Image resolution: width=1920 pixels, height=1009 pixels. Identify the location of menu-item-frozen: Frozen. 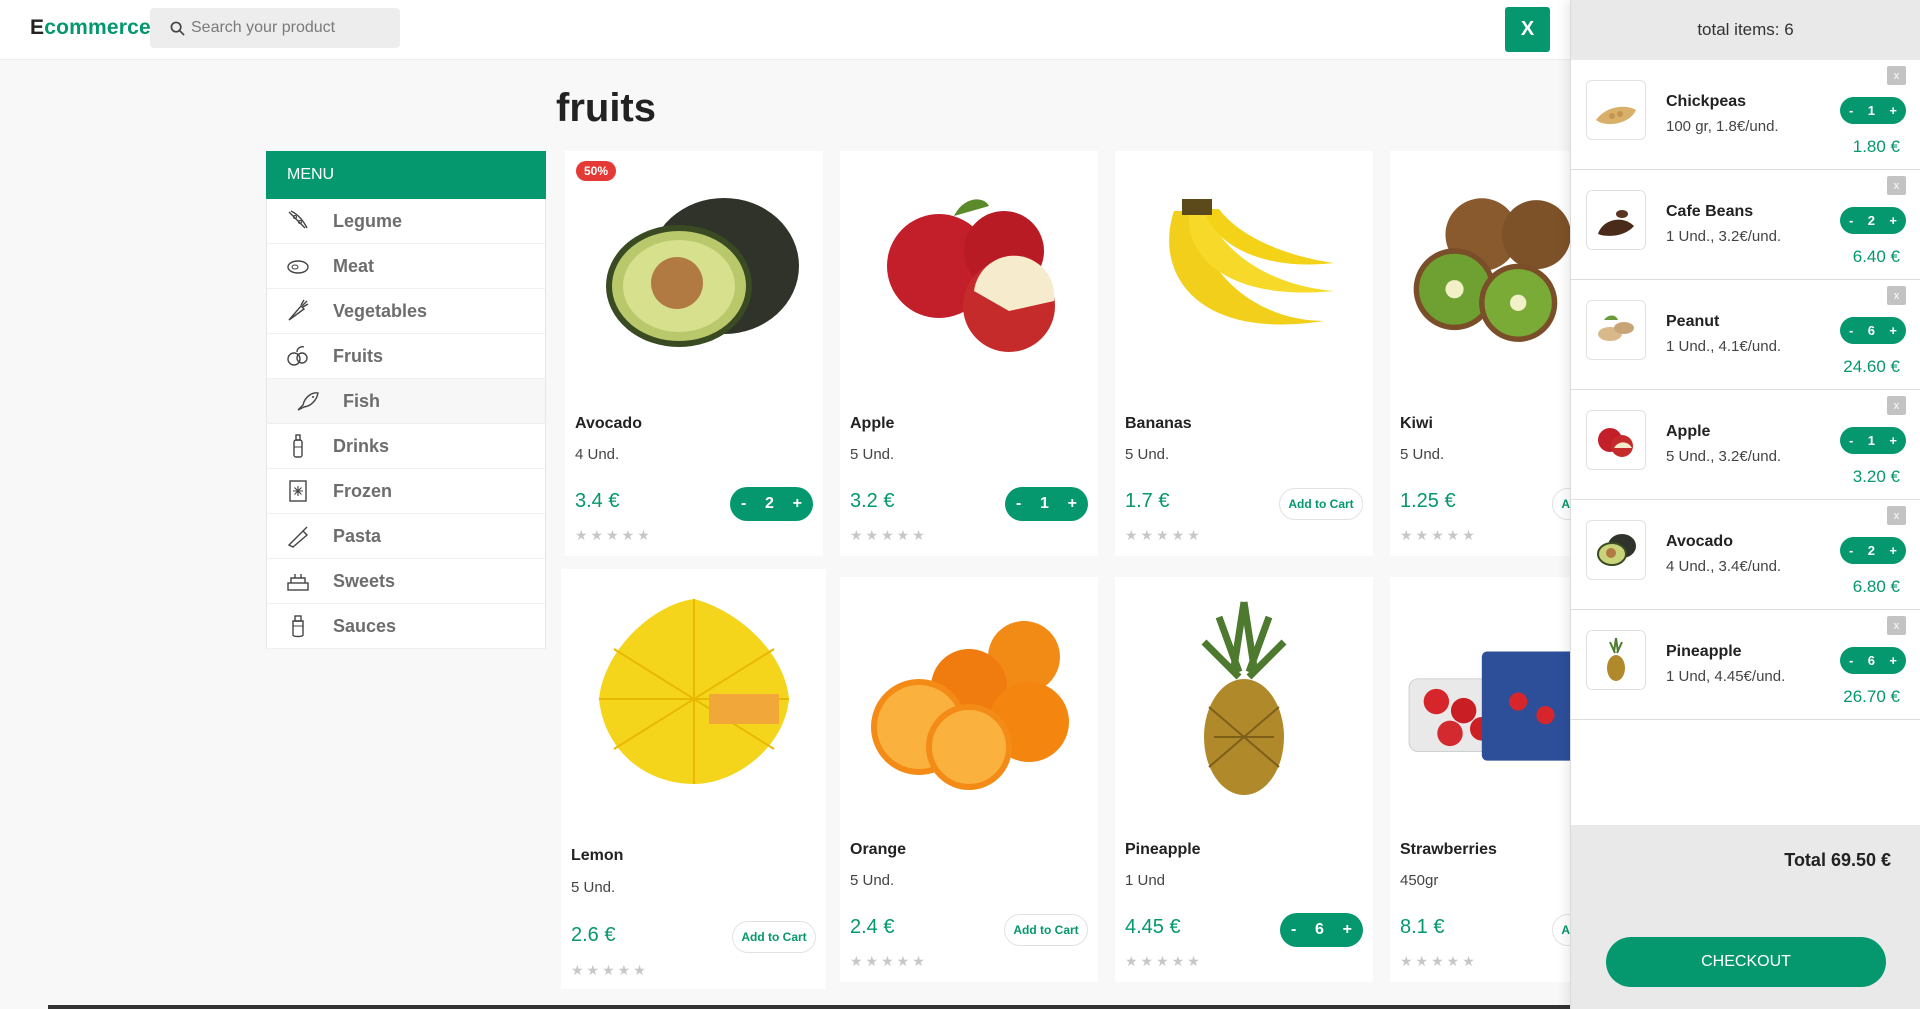
(406, 491).